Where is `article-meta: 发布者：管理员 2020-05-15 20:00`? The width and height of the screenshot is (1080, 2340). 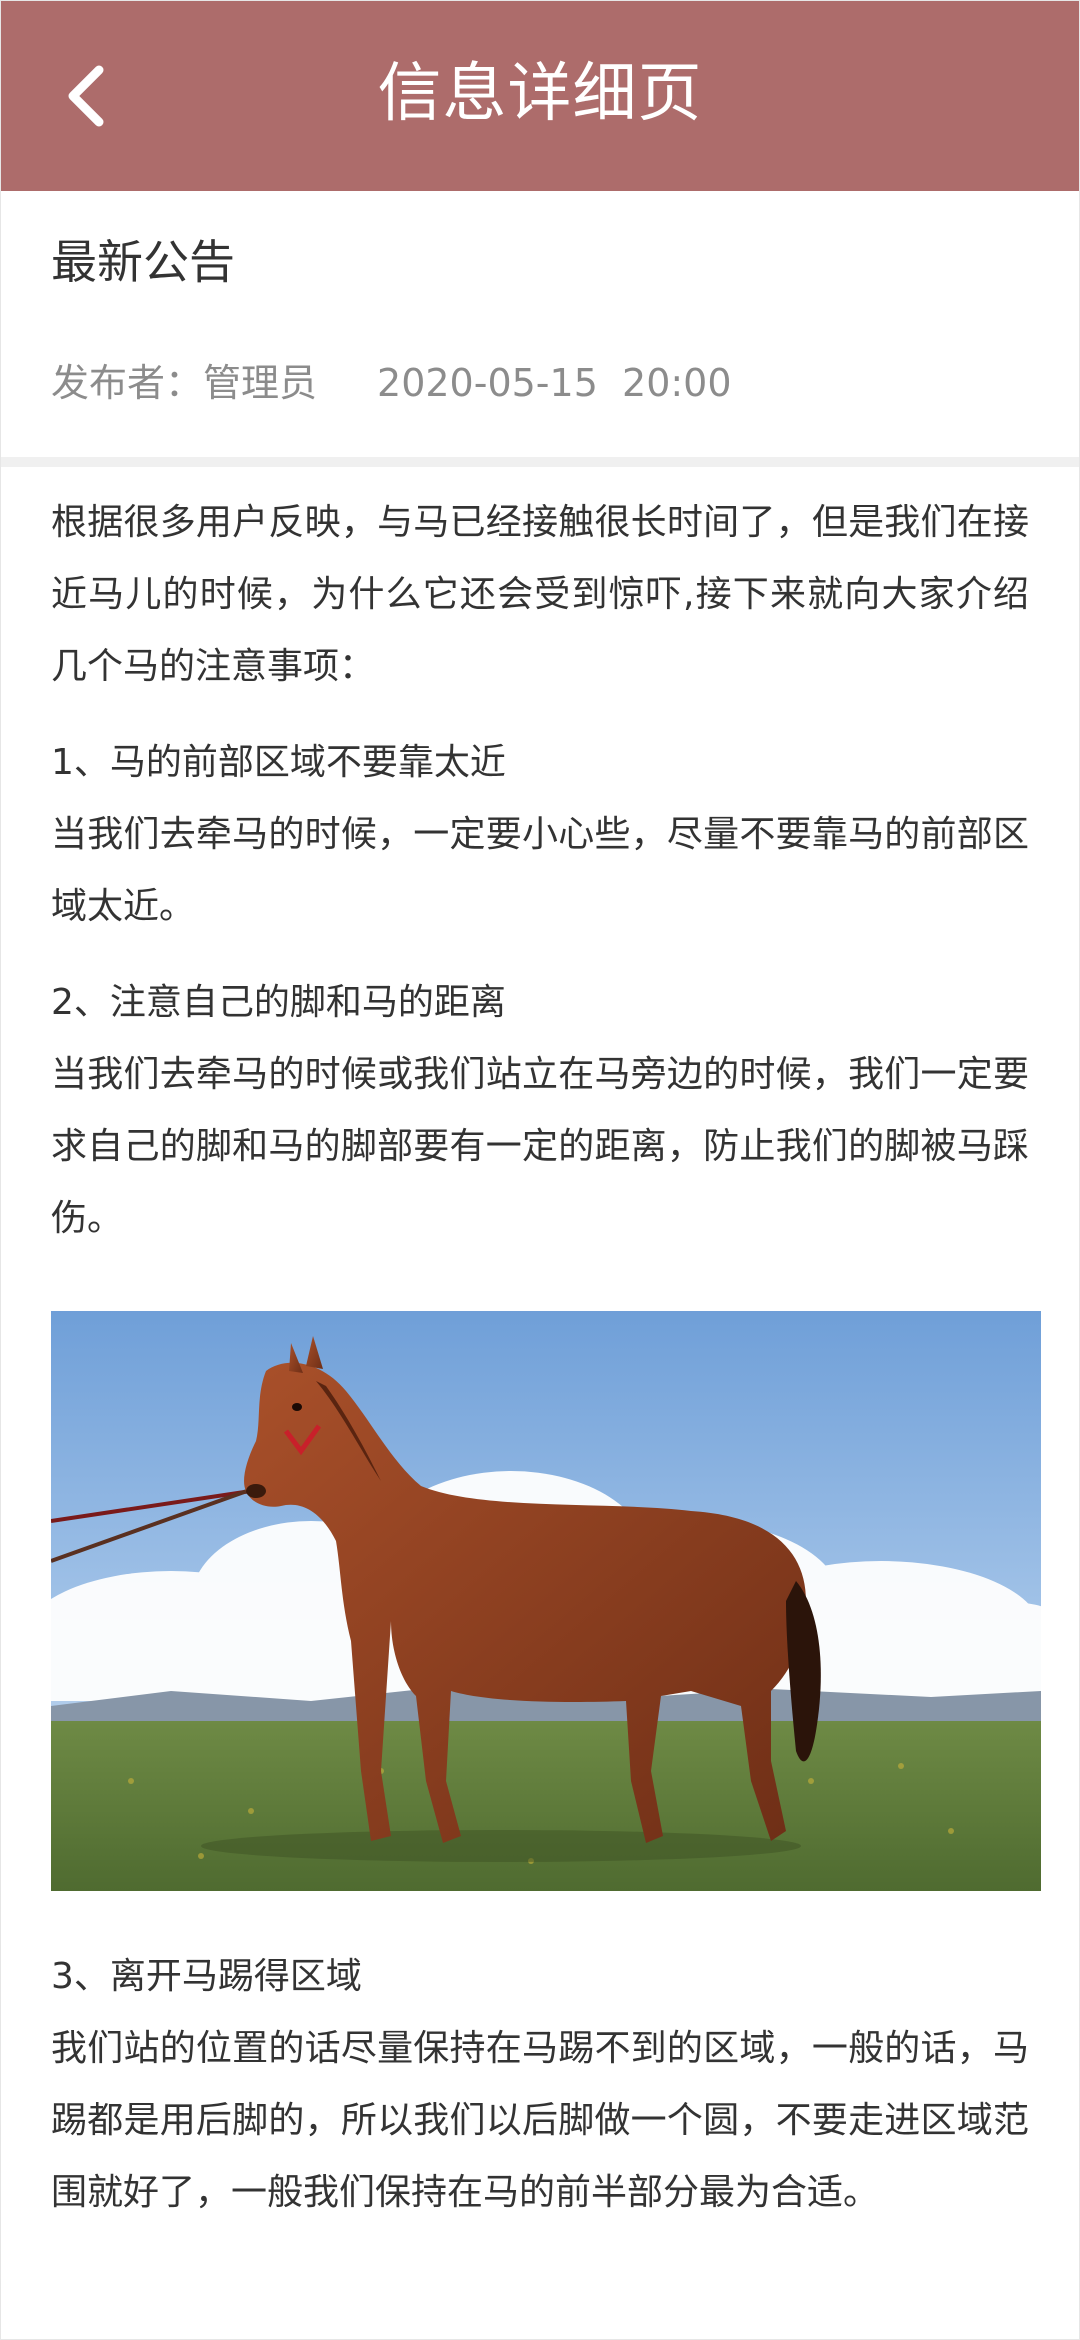 article-meta: 发布者：管理员 2020-05-15 20:00 is located at coordinates (540, 383).